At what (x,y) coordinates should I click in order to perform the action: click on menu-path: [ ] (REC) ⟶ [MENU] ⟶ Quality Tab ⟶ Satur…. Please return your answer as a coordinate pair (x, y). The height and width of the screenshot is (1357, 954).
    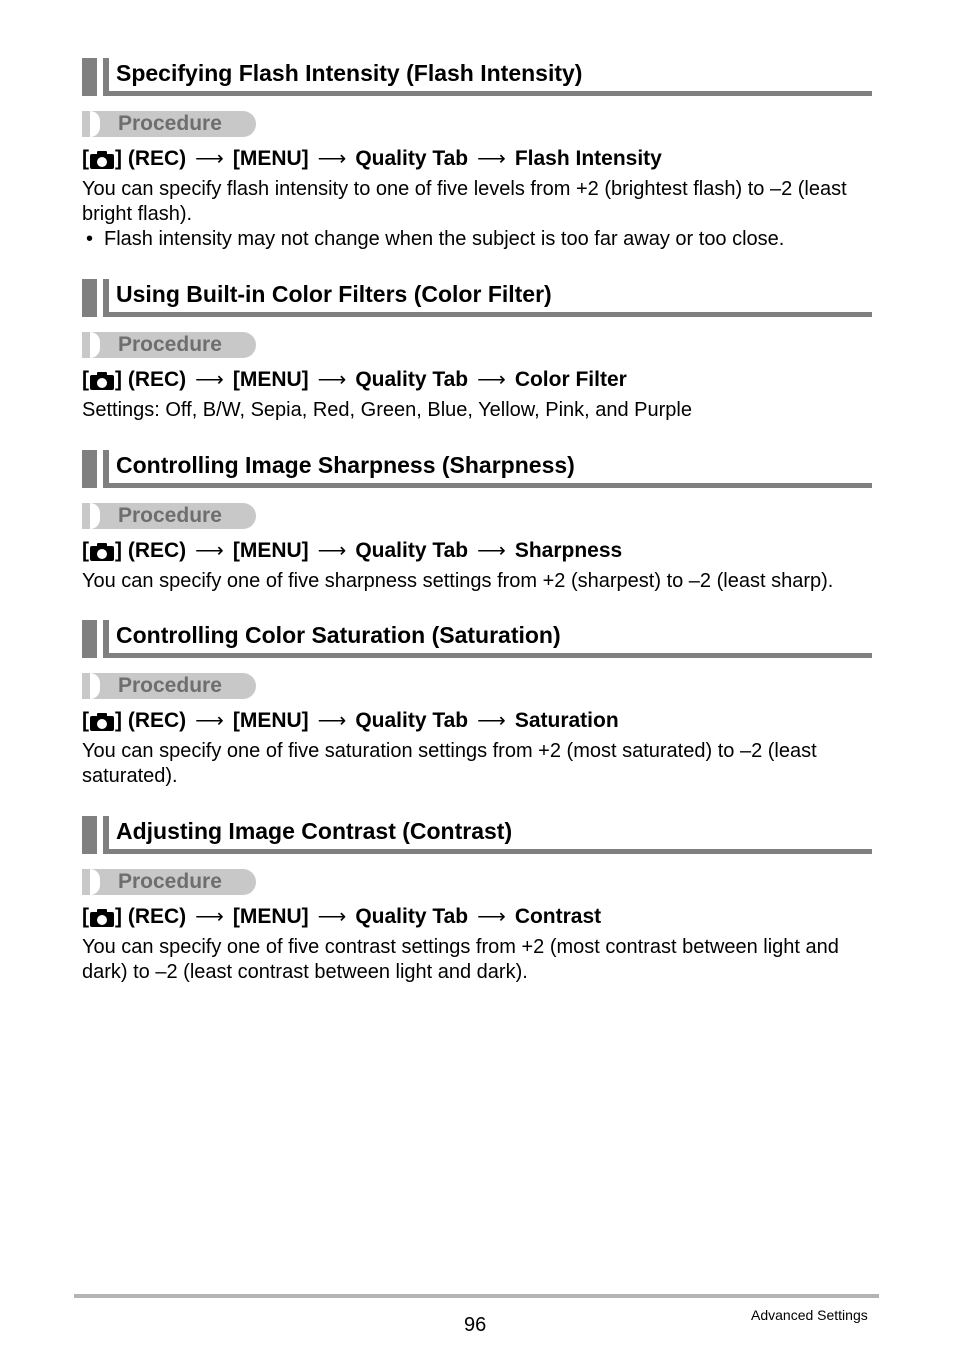
    Looking at the image, I should click on (477, 721).